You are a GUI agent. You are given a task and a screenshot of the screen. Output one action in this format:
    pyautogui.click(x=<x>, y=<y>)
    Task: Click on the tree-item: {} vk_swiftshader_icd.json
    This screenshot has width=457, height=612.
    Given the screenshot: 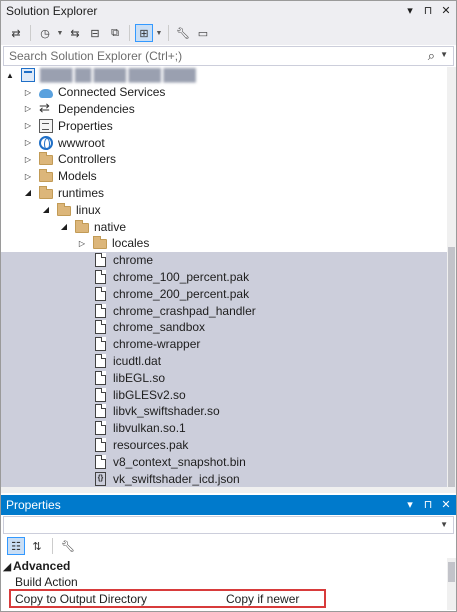 What is the action you would take?
    pyautogui.click(x=224, y=478)
    